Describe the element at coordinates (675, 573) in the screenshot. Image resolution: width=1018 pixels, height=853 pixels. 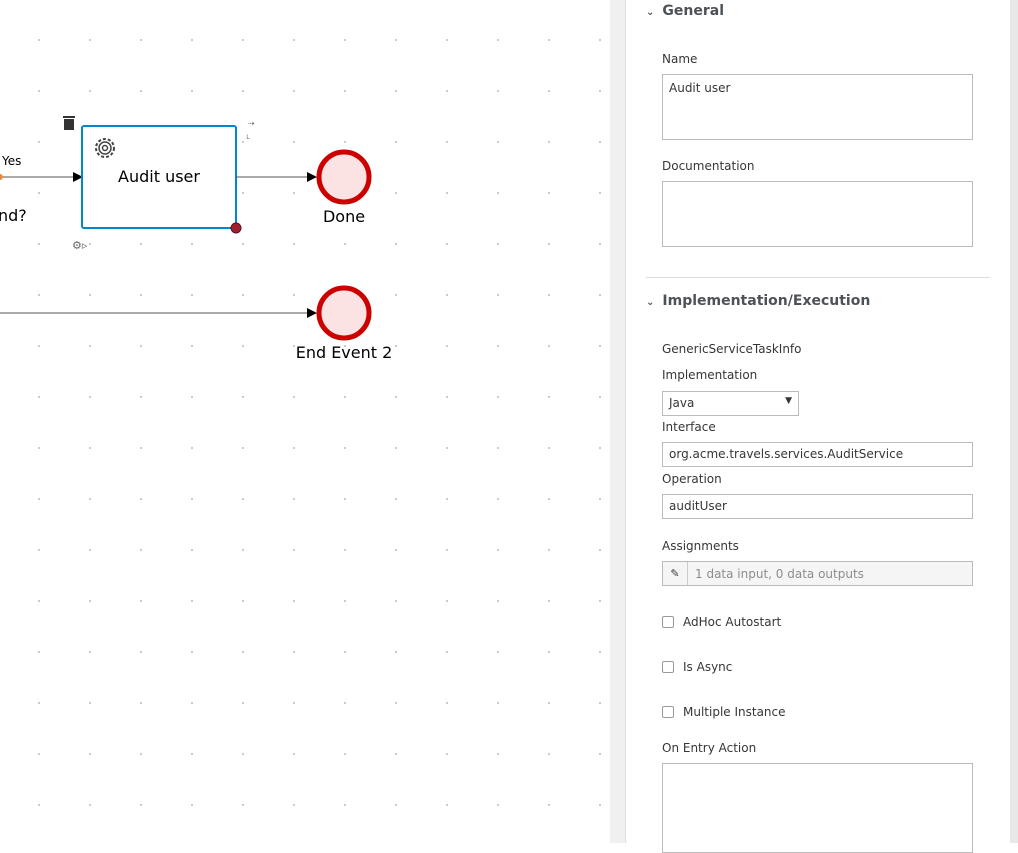
I see `edit-icon: ✎` at that location.